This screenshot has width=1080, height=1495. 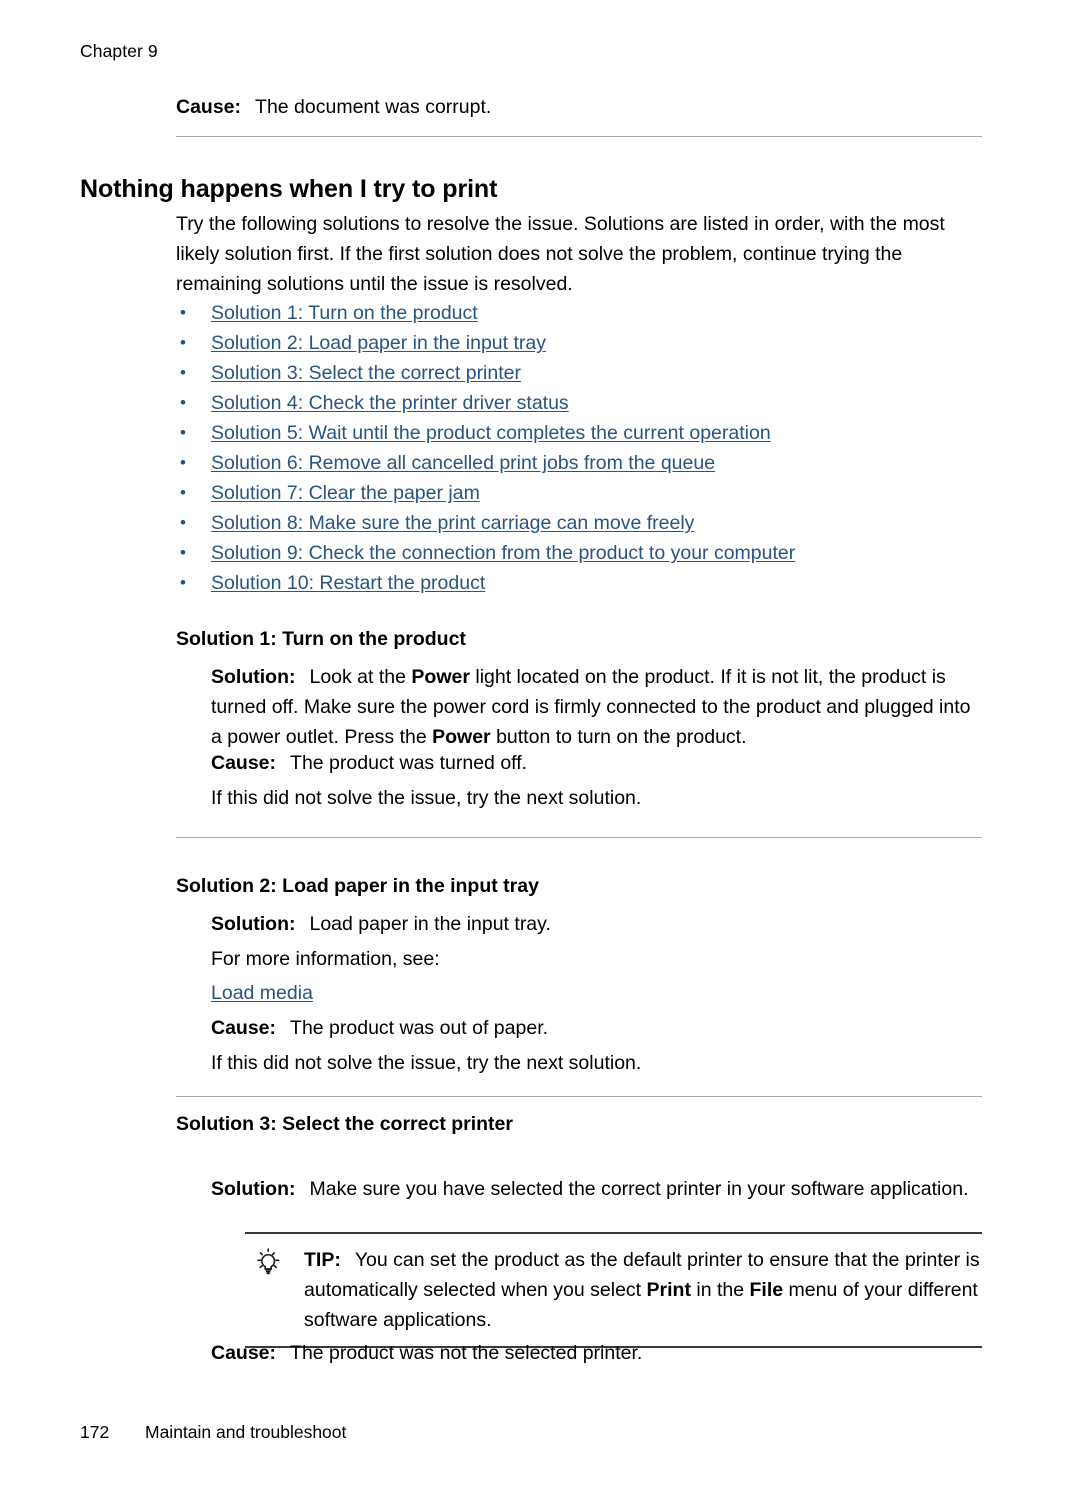 I want to click on cause-text: The product was out of paper., so click(x=419, y=1028).